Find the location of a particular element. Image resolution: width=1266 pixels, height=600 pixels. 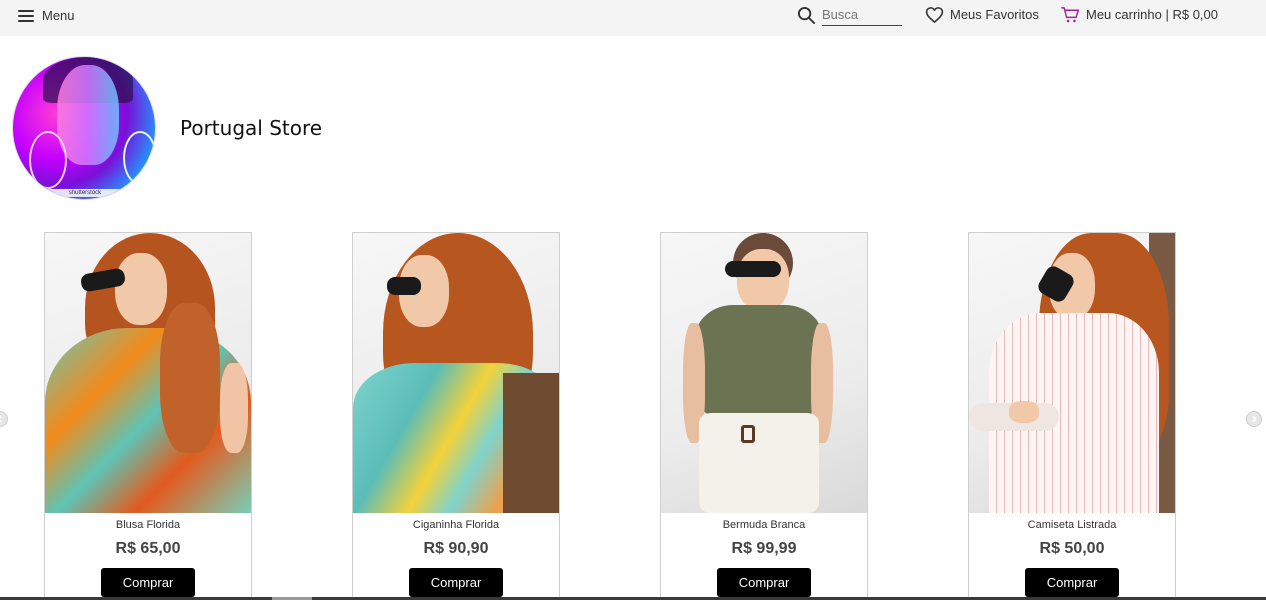

product-price: R$ 65,00 is located at coordinates (148, 548).